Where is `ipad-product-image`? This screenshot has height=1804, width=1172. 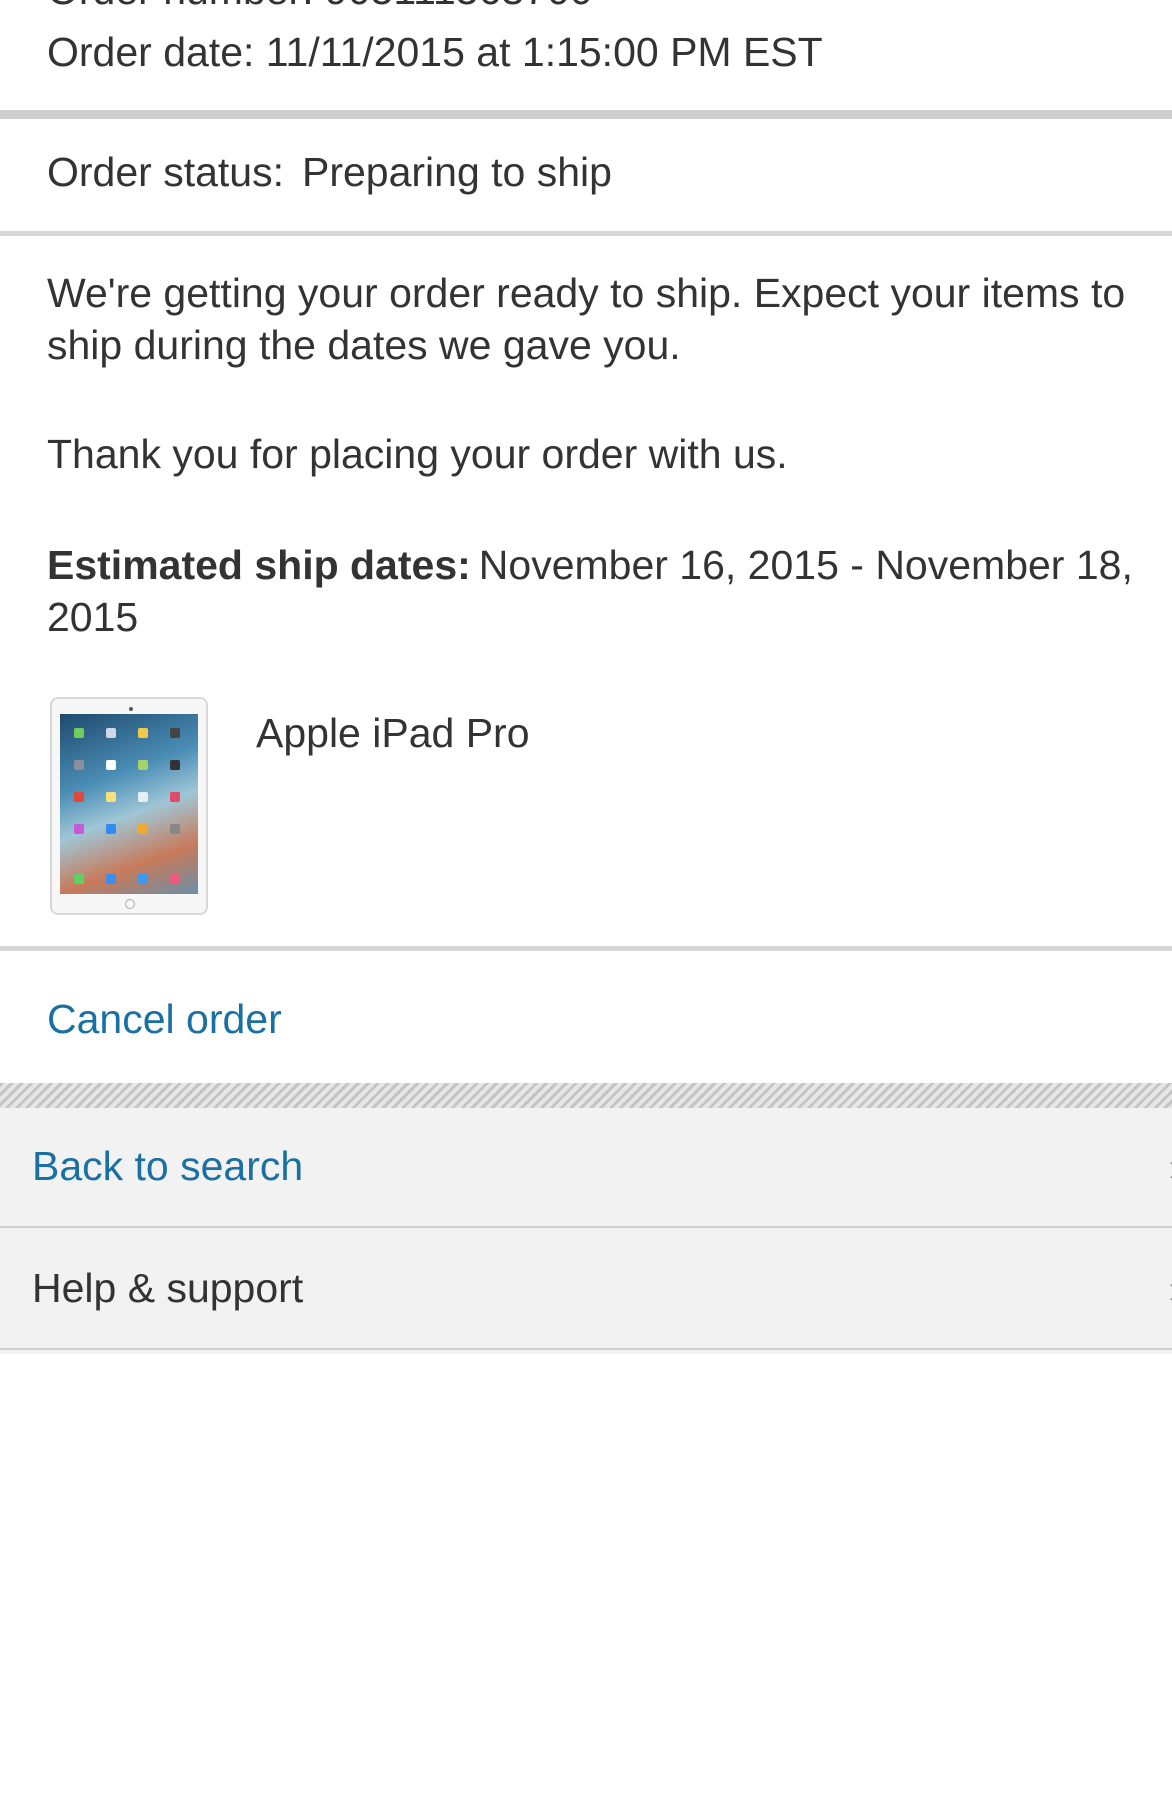
ipad-product-image is located at coordinates (129, 806).